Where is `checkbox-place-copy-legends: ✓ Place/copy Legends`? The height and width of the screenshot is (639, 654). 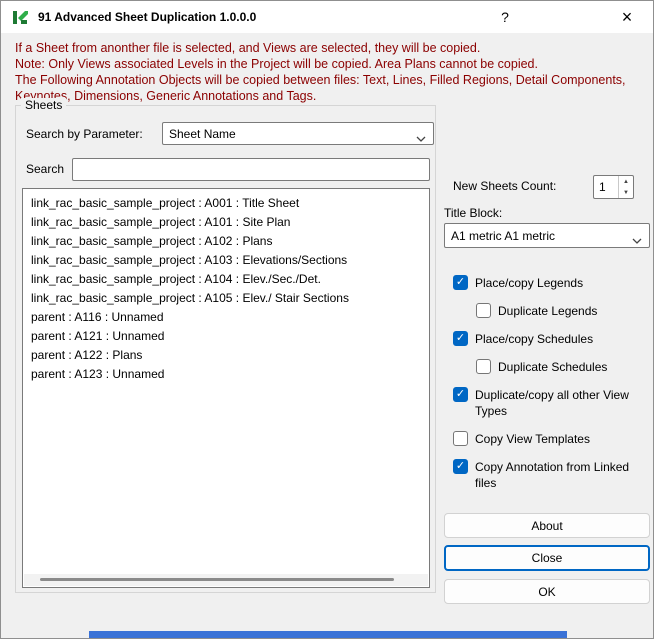 checkbox-place-copy-legends: ✓ Place/copy Legends is located at coordinates (553, 283).